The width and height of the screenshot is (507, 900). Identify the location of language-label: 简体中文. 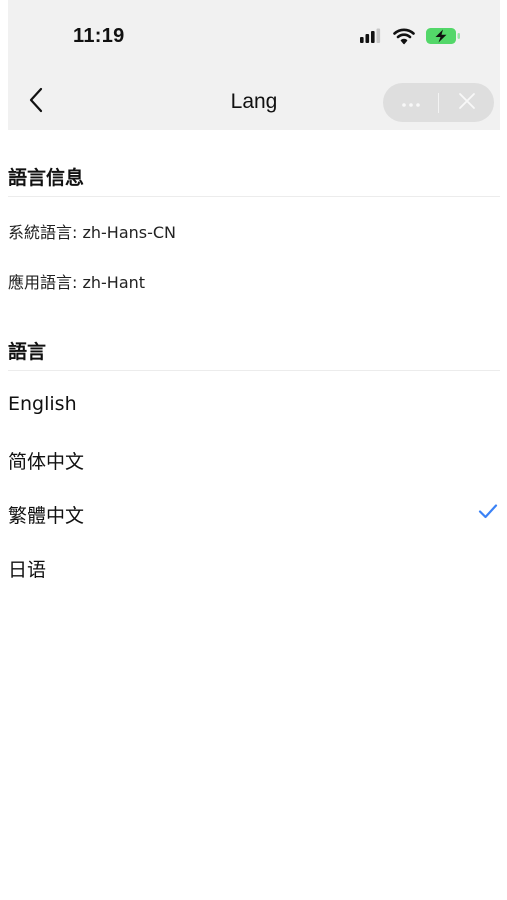
(46, 462).